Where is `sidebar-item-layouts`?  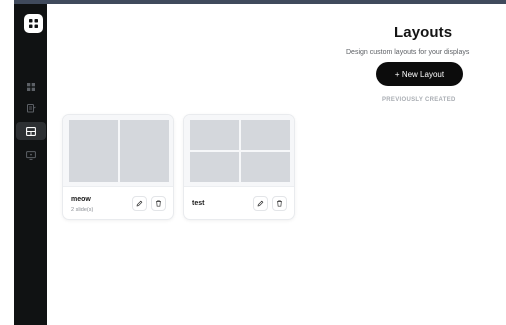 sidebar-item-layouts is located at coordinates (31, 131).